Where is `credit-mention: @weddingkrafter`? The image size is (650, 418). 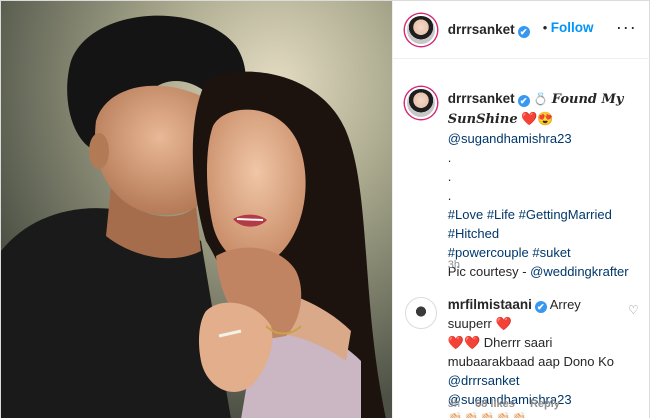
credit-mention: @weddingkrafter is located at coordinates (579, 271).